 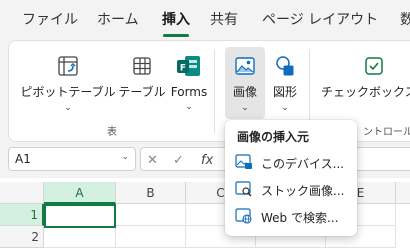 I want to click on pivot-table-icon, so click(x=68, y=66).